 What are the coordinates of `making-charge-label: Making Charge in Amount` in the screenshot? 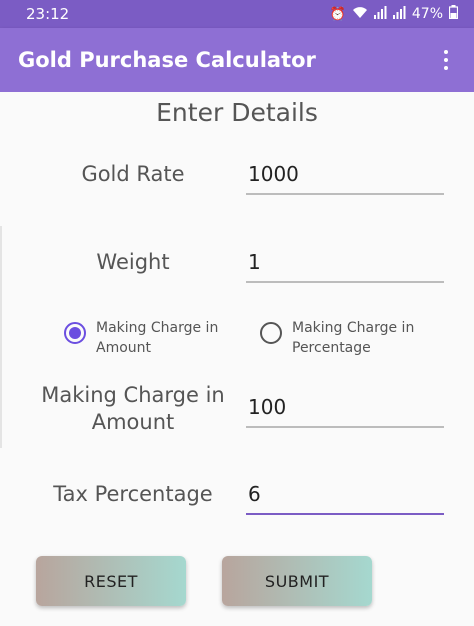 It's located at (133, 408).